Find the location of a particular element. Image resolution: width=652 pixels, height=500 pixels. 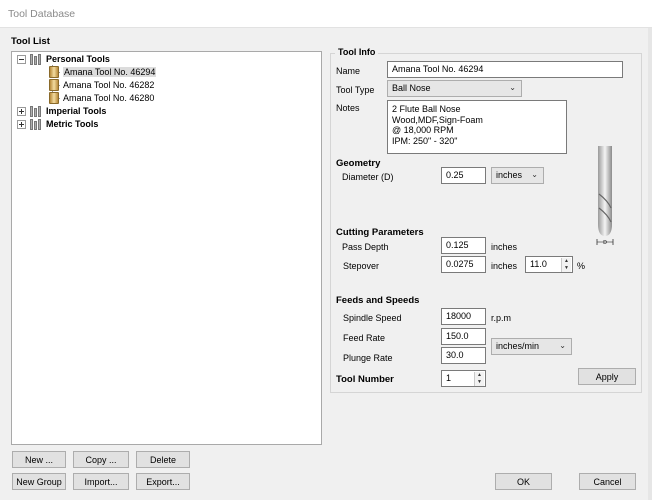

tree-group-label: Metric Tools is located at coordinates (72, 124).